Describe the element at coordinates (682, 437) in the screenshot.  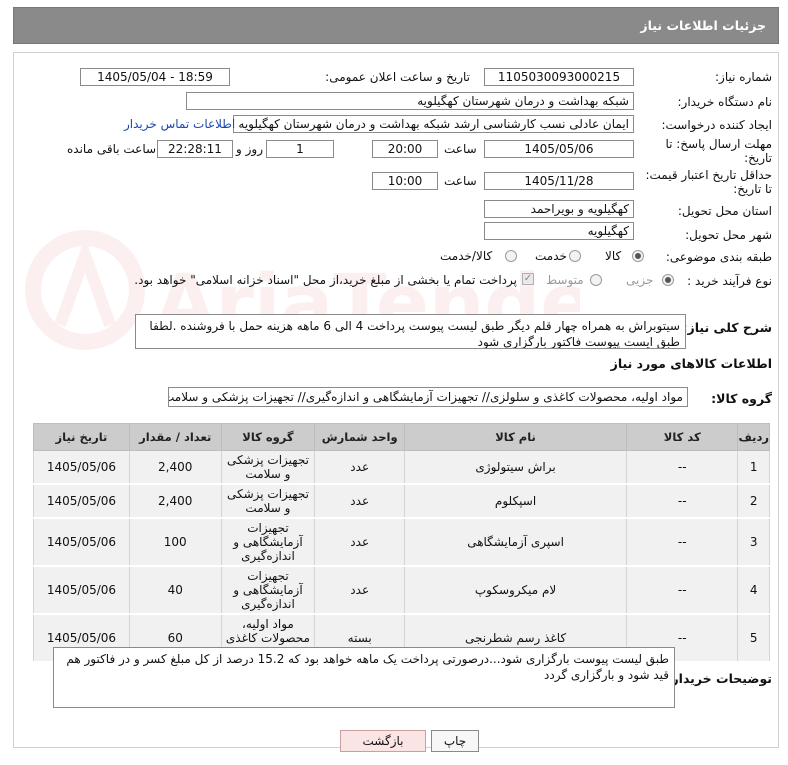
I see `col-header-code: کد کالا` at that location.